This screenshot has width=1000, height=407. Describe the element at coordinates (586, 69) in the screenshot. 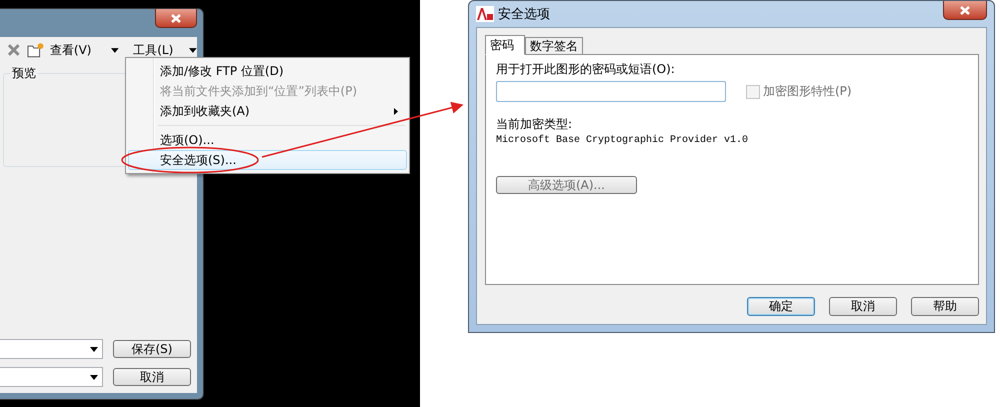

I see `field-label: 用于打开此图形的密码或短语(O):` at that location.